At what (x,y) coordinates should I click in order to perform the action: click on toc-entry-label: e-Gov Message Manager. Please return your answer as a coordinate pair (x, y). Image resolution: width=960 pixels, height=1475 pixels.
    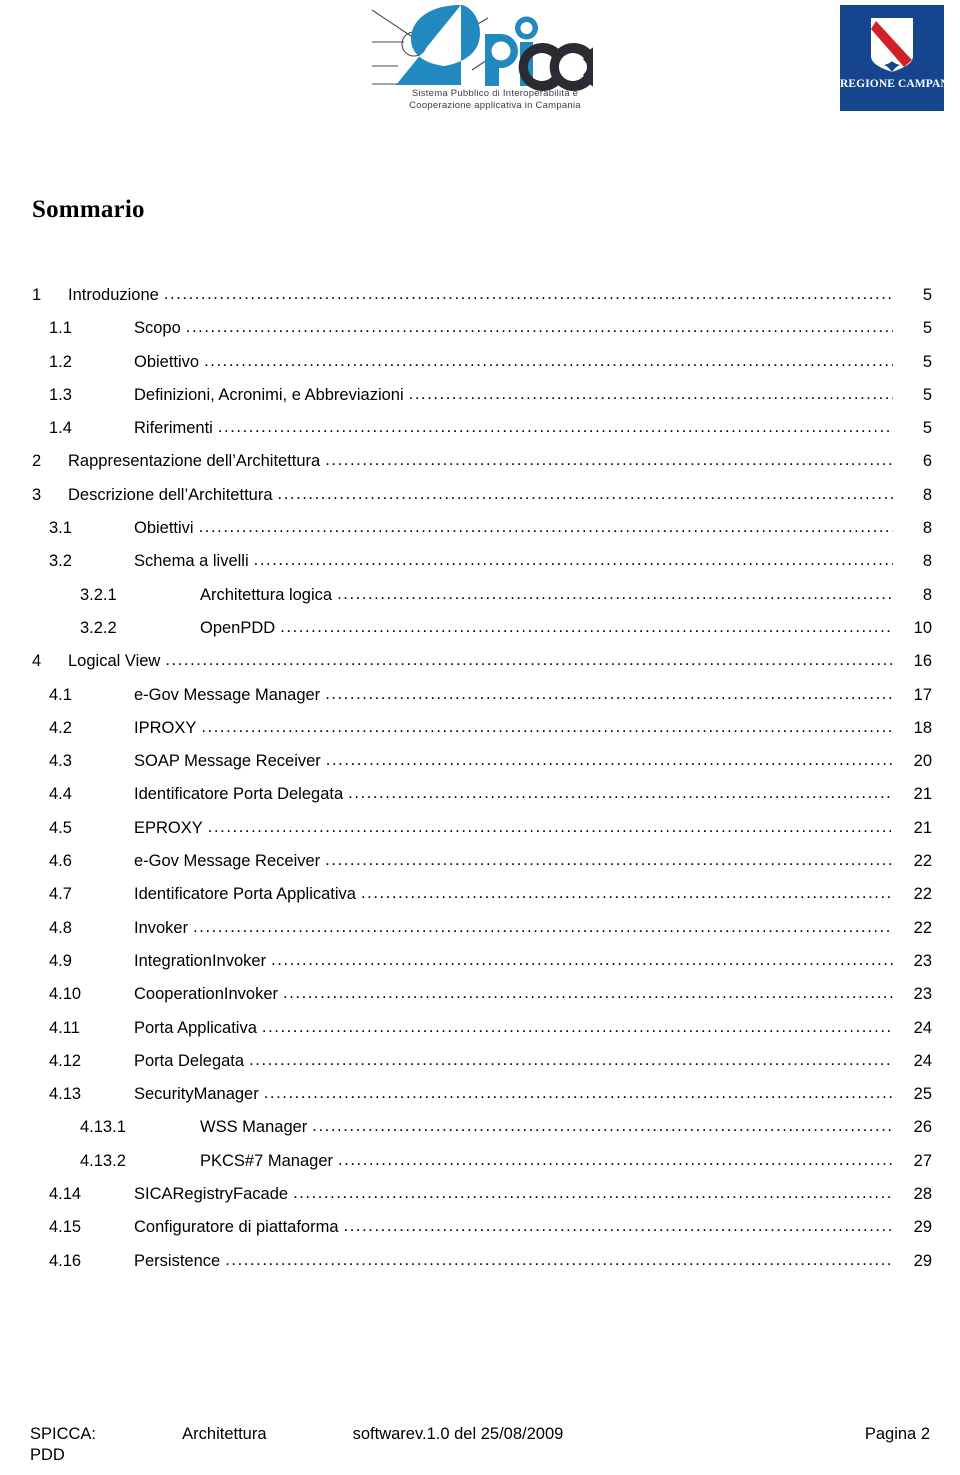
    Looking at the image, I should click on (227, 694).